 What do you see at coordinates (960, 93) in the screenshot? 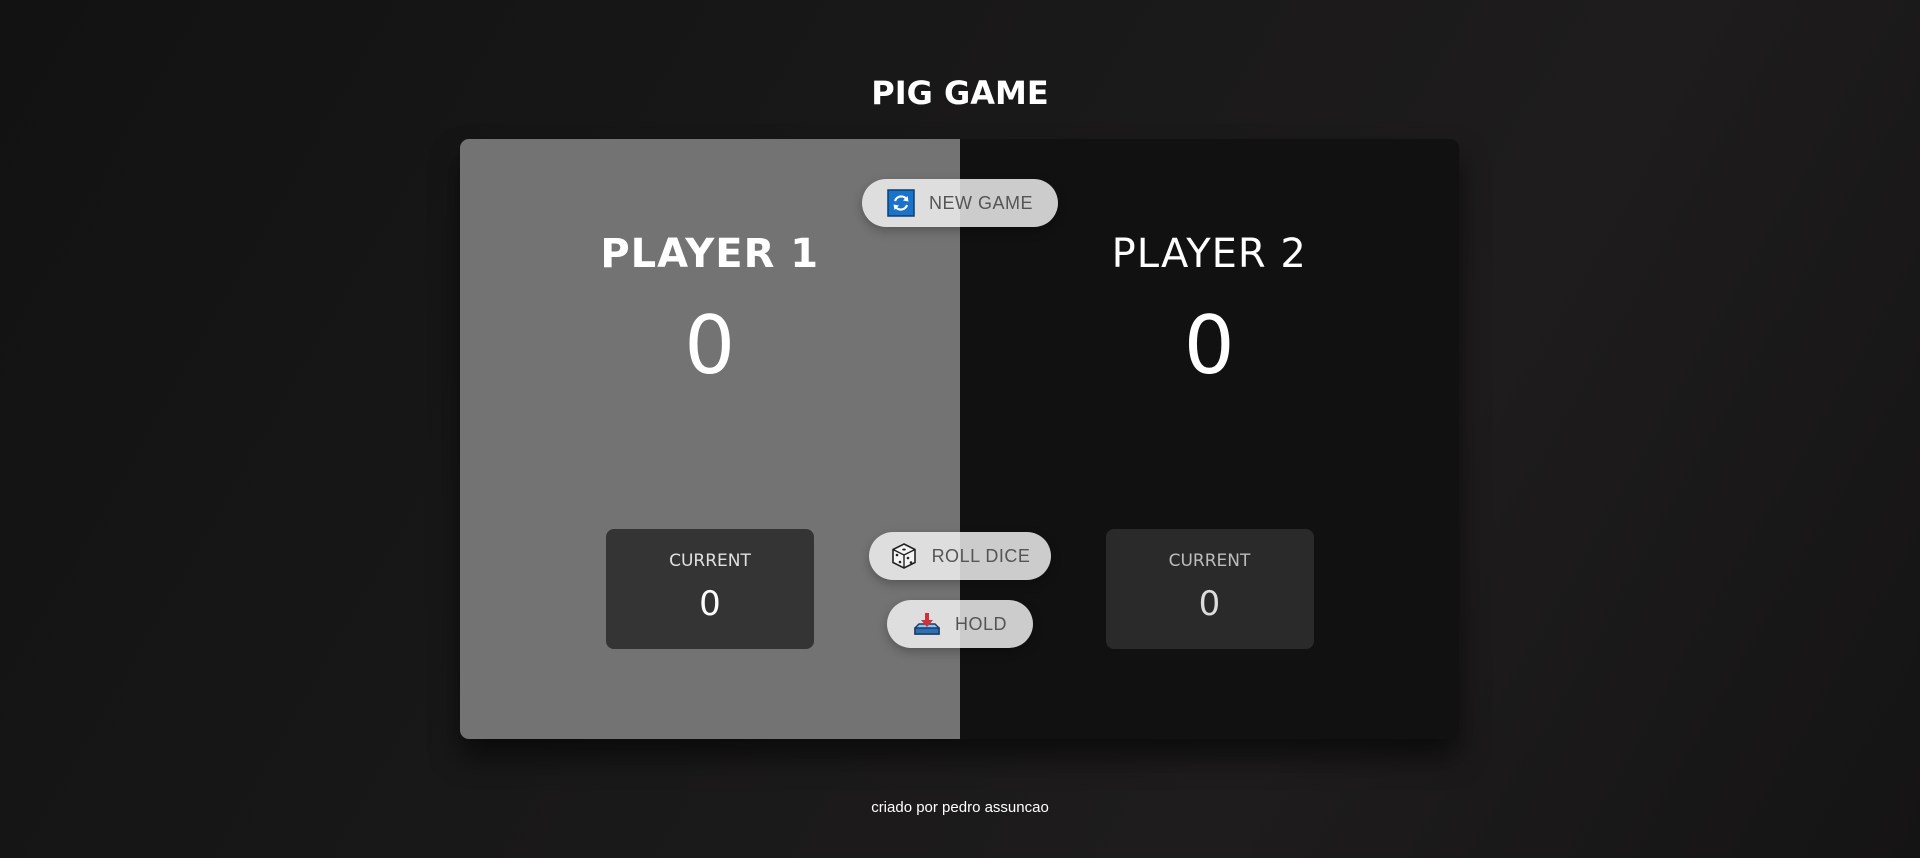
I see `game-title: PIG GAME` at bounding box center [960, 93].